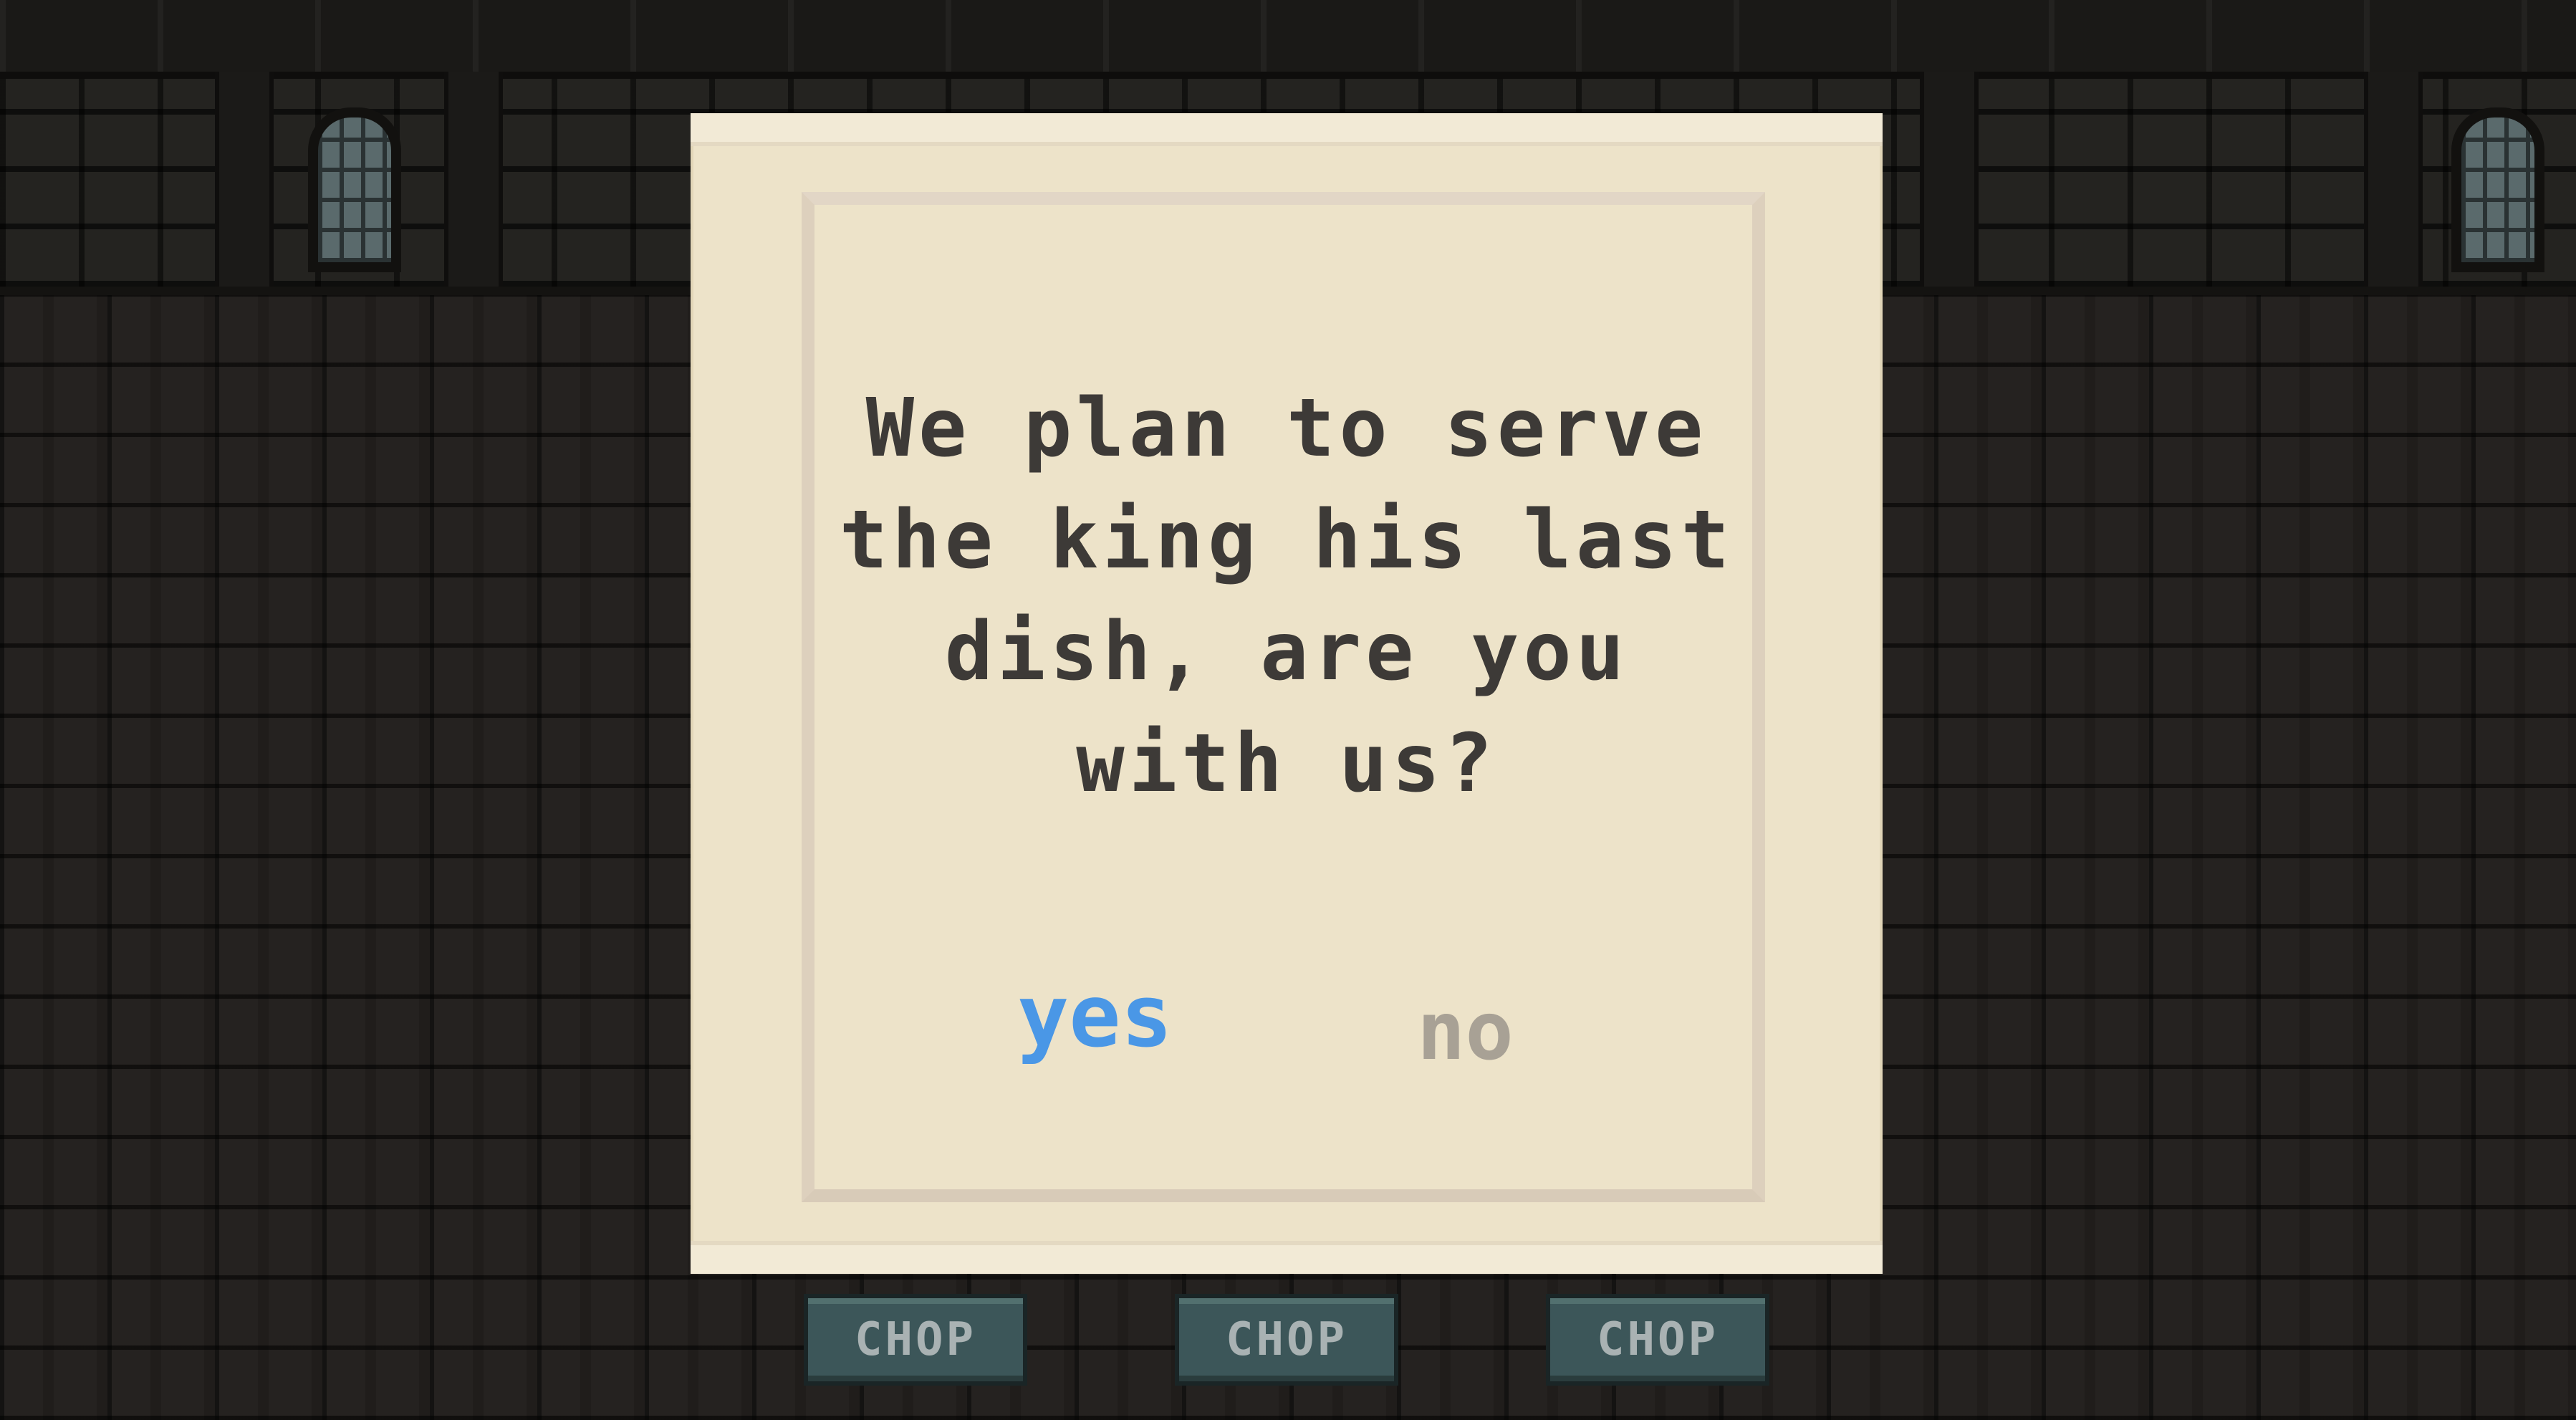 This screenshot has height=1420, width=2576. Describe the element at coordinates (1287, 540) in the screenshot. I see `dialog-message-line: the king his last` at that location.